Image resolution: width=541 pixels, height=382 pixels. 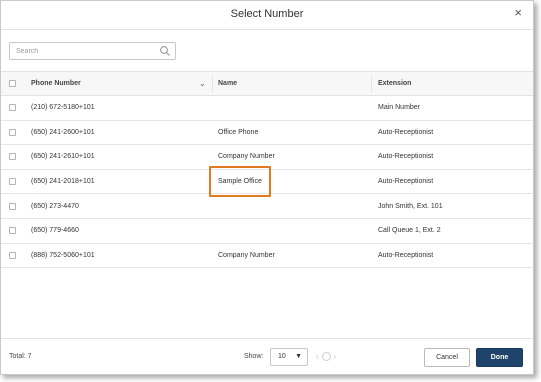 What do you see at coordinates (267, 356) in the screenshot?
I see `dialog-footer: Total: 7 Show: 10 ▼ ‹ › Cancel Done` at bounding box center [267, 356].